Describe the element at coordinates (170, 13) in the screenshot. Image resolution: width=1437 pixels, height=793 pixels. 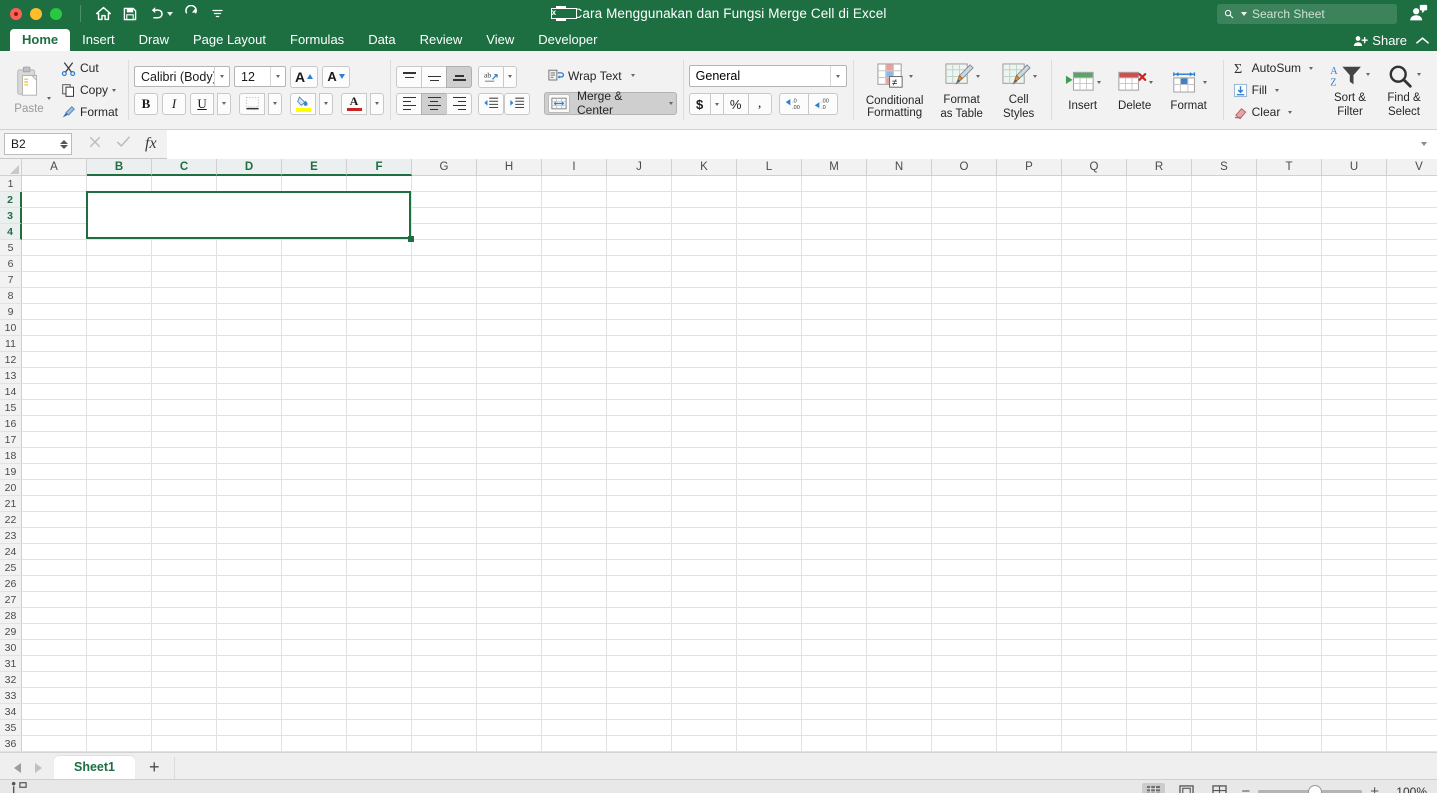
I see `undo-dropdown-icon` at that location.